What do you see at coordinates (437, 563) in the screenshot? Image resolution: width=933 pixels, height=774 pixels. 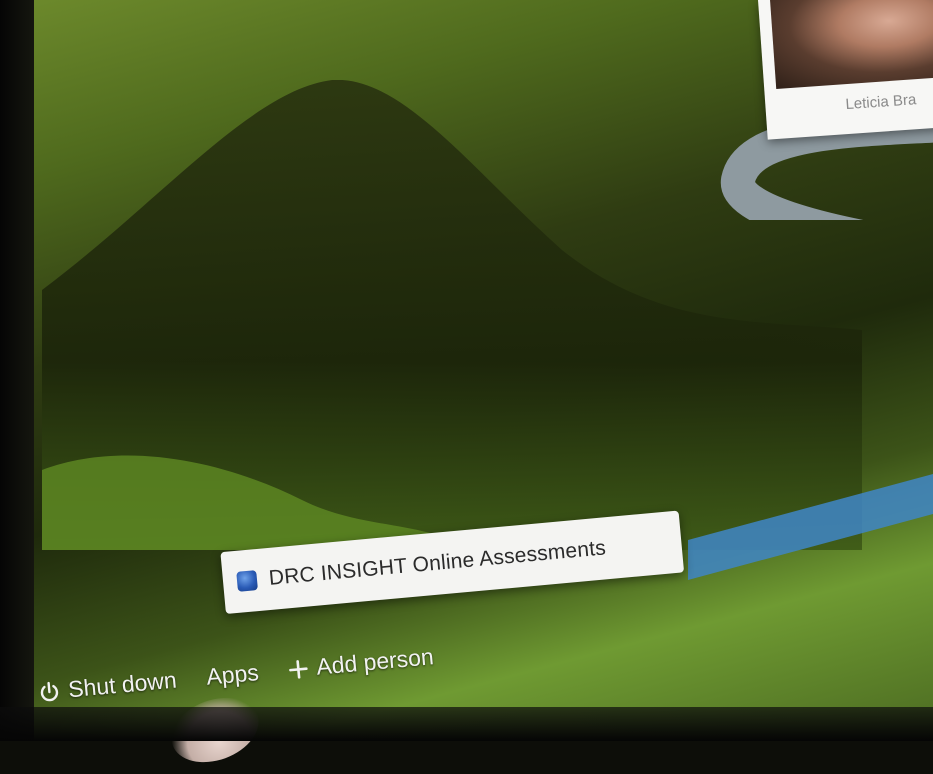 I see `app-name-label: DRC INSIGHT Online Assessments` at bounding box center [437, 563].